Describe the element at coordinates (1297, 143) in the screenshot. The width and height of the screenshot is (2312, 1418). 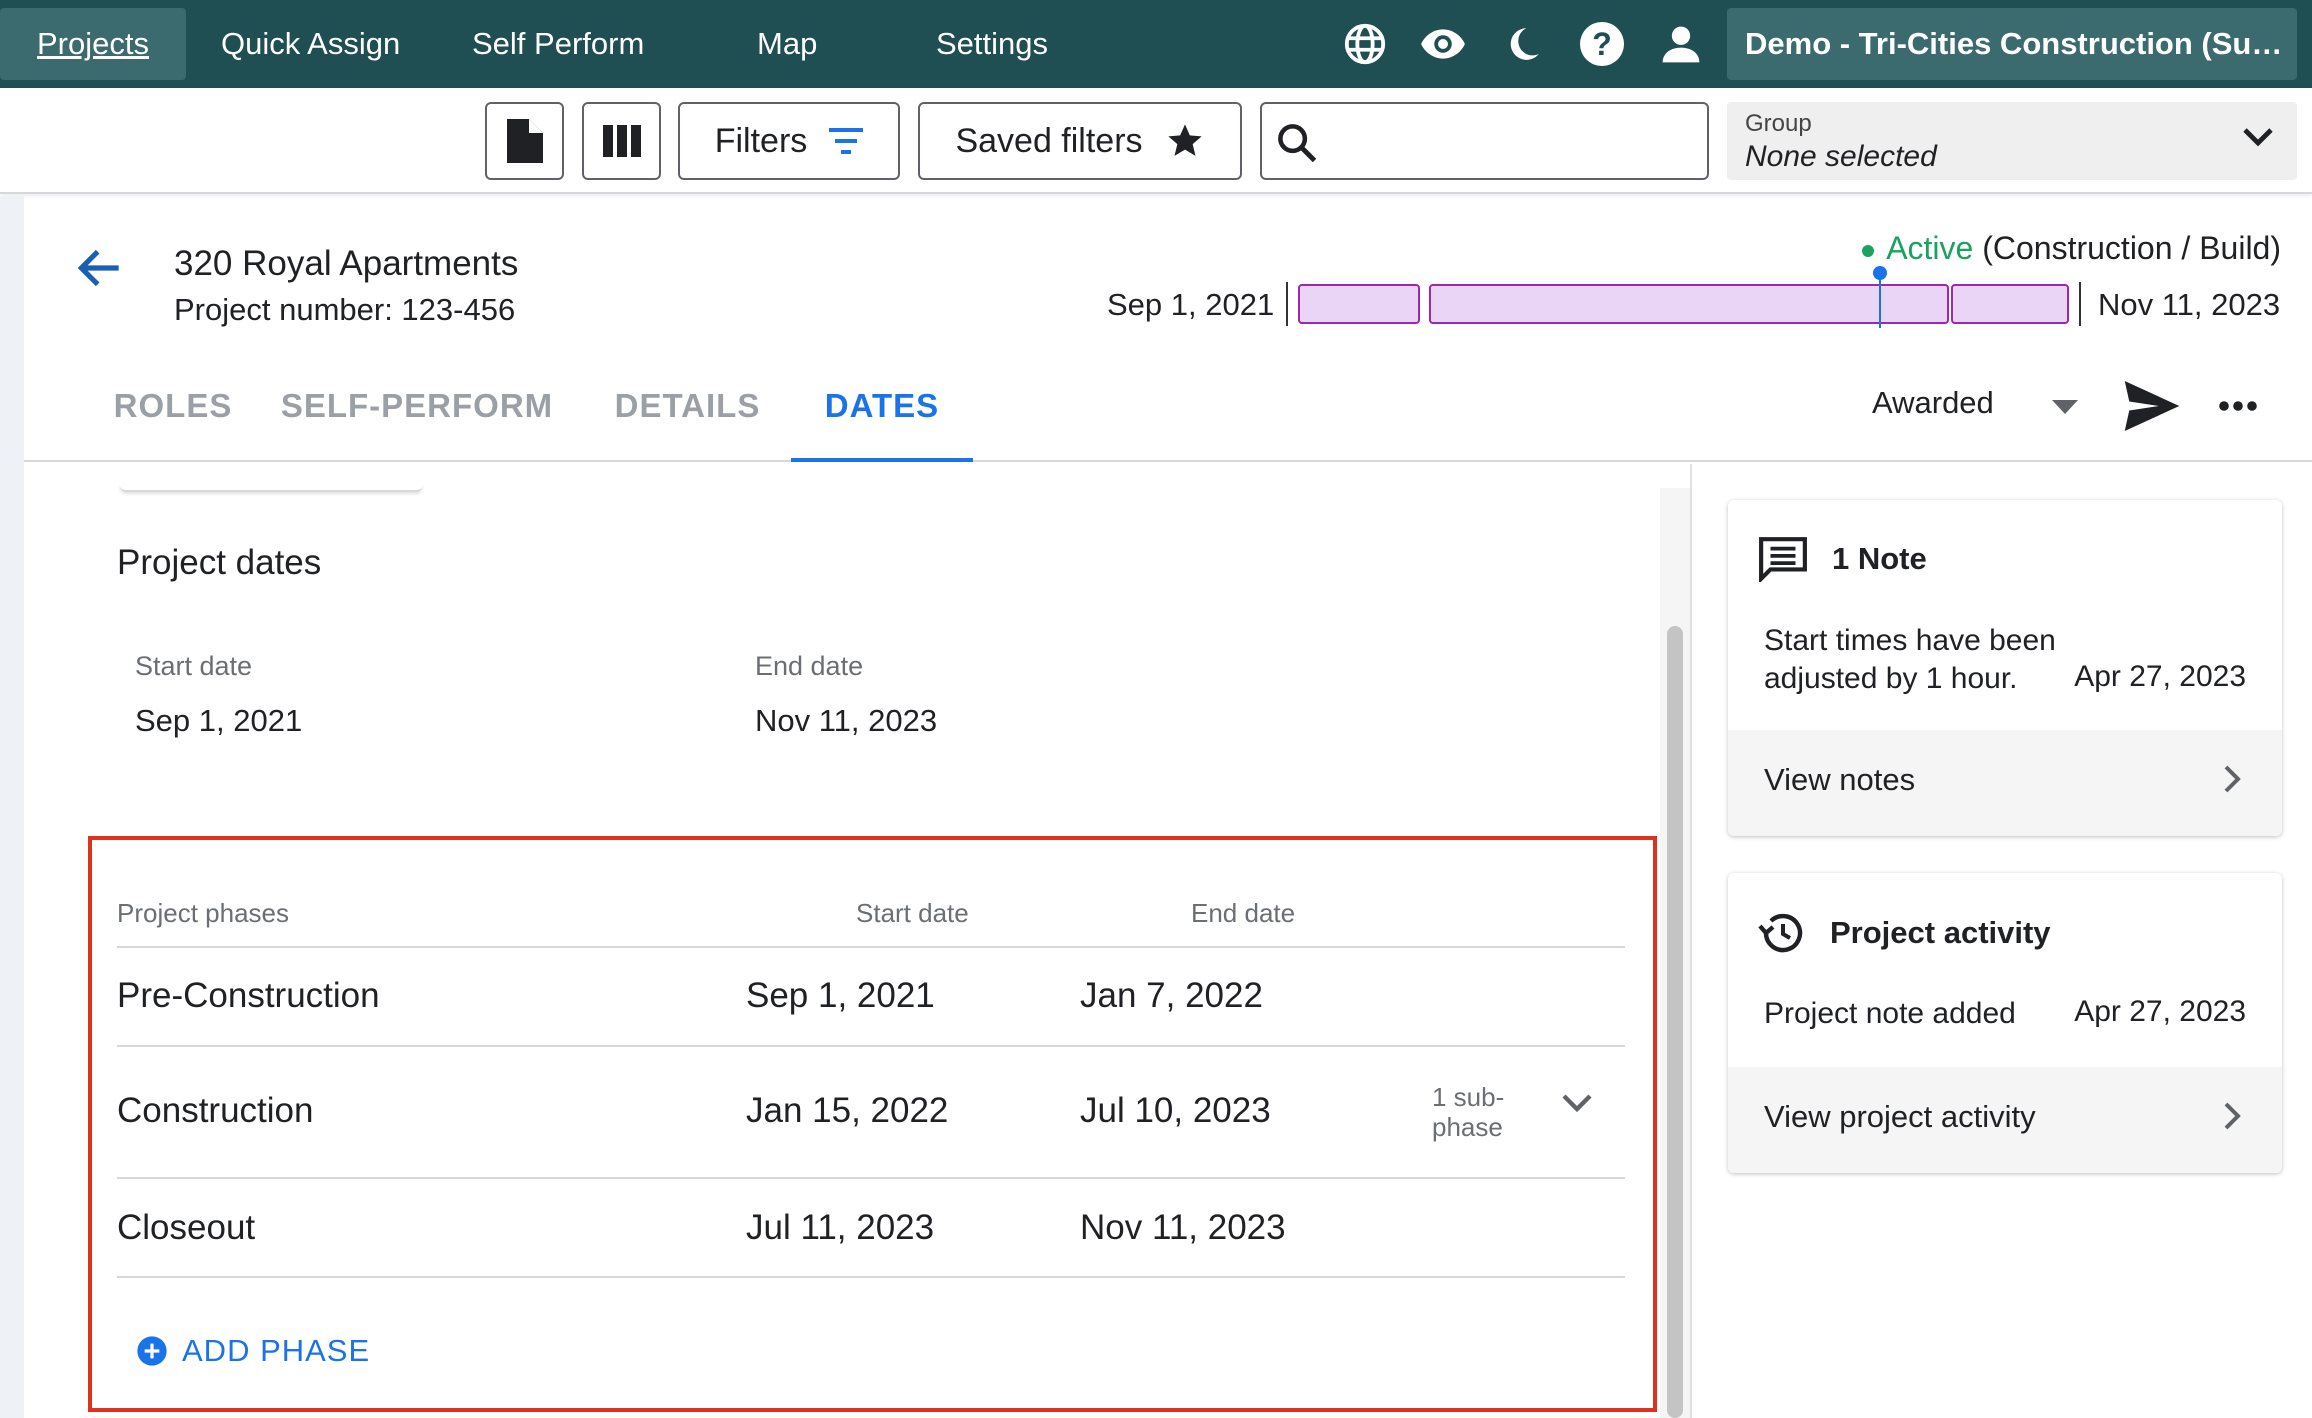
I see `search-icon` at that location.